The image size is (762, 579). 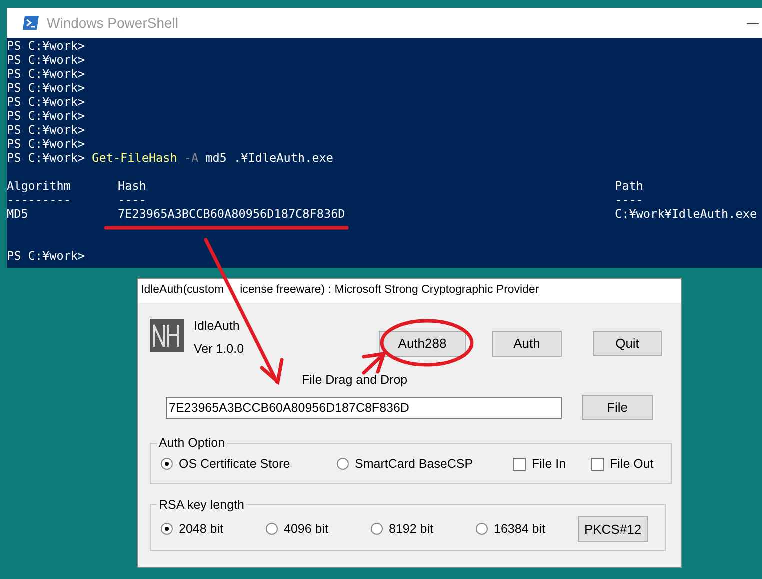 What do you see at coordinates (753, 23) in the screenshot?
I see `minimize-button: —` at bounding box center [753, 23].